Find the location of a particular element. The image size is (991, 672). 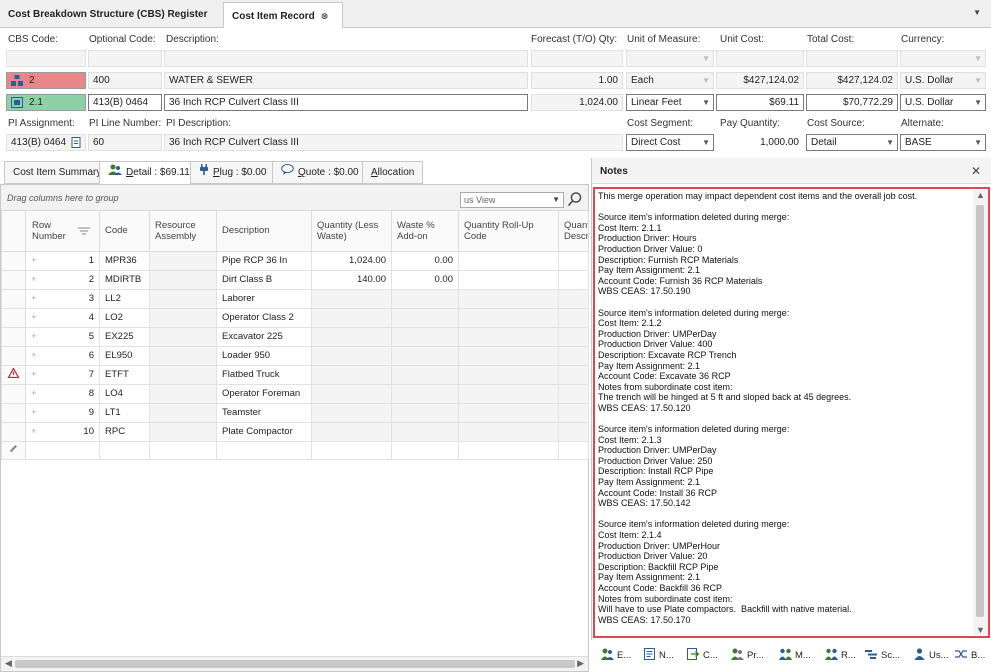

cbs-code-filter is located at coordinates (46, 58).